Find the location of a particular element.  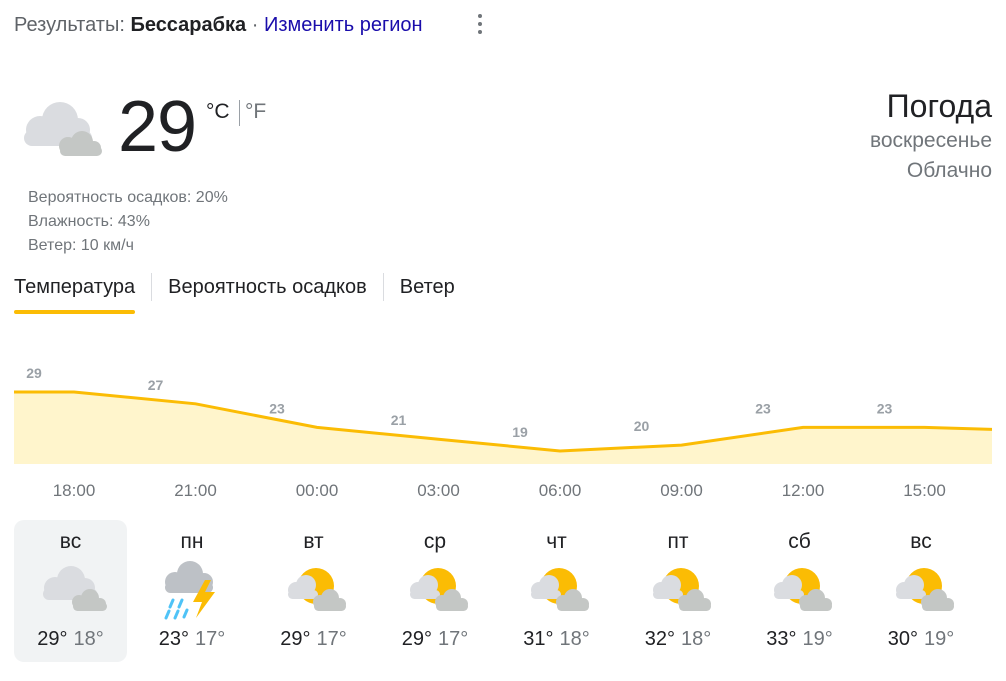

current-temperature: 29 is located at coordinates (157, 127).